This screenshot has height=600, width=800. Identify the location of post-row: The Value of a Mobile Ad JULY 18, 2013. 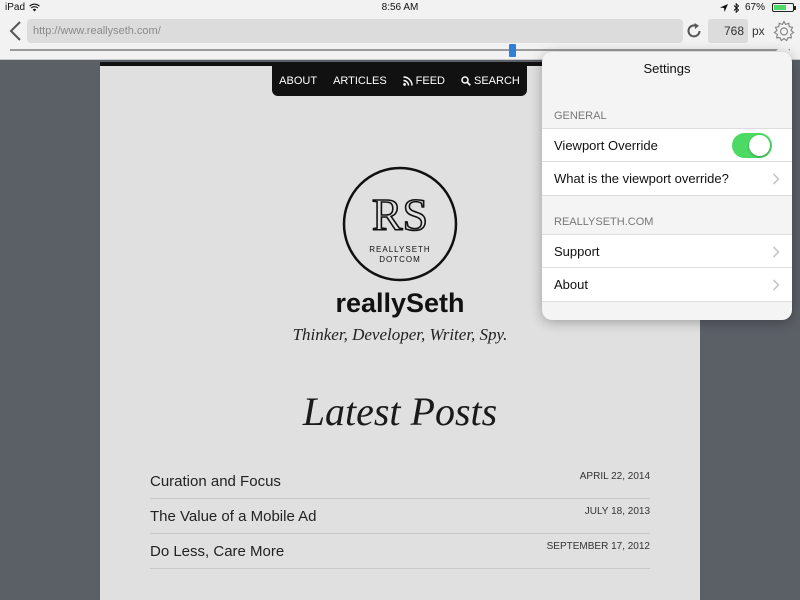
(400, 516).